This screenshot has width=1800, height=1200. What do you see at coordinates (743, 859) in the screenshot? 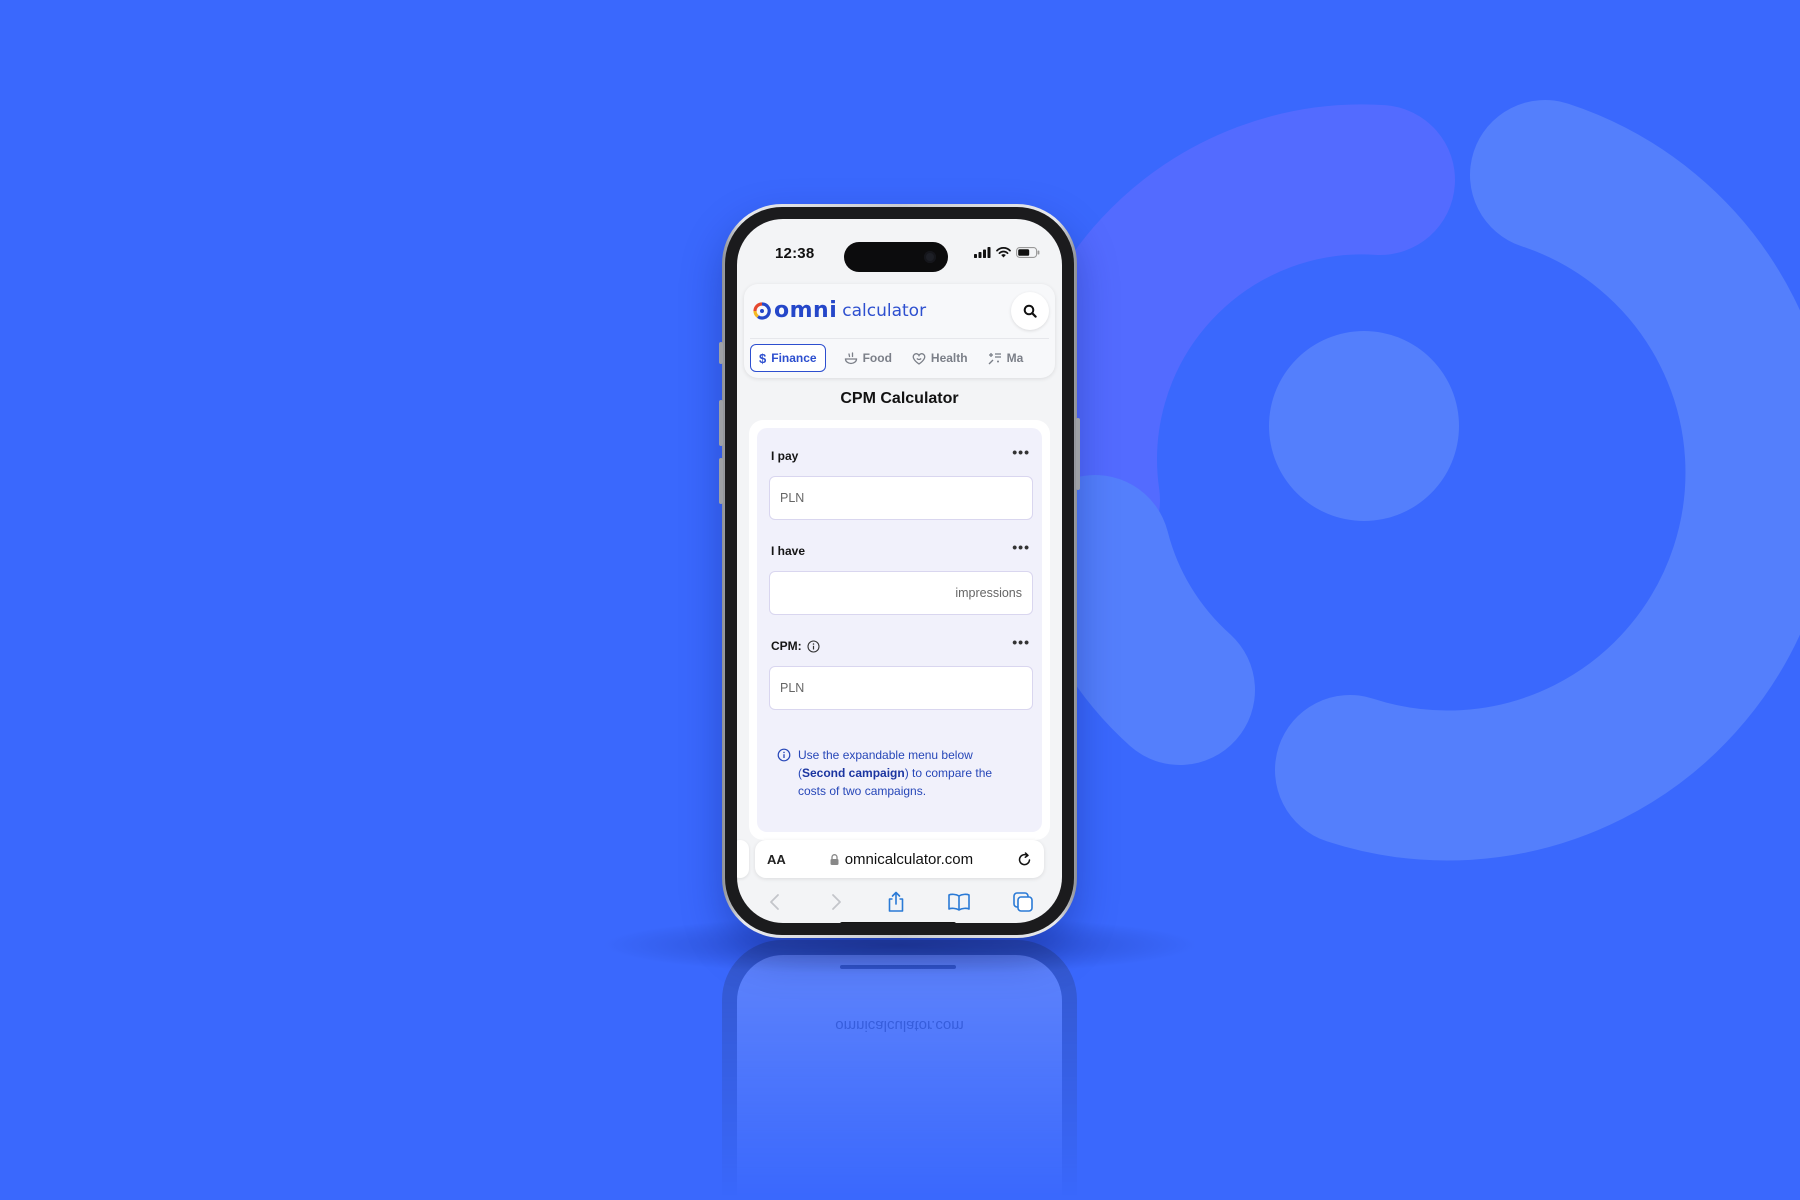
I see `previous-tab-stub` at bounding box center [743, 859].